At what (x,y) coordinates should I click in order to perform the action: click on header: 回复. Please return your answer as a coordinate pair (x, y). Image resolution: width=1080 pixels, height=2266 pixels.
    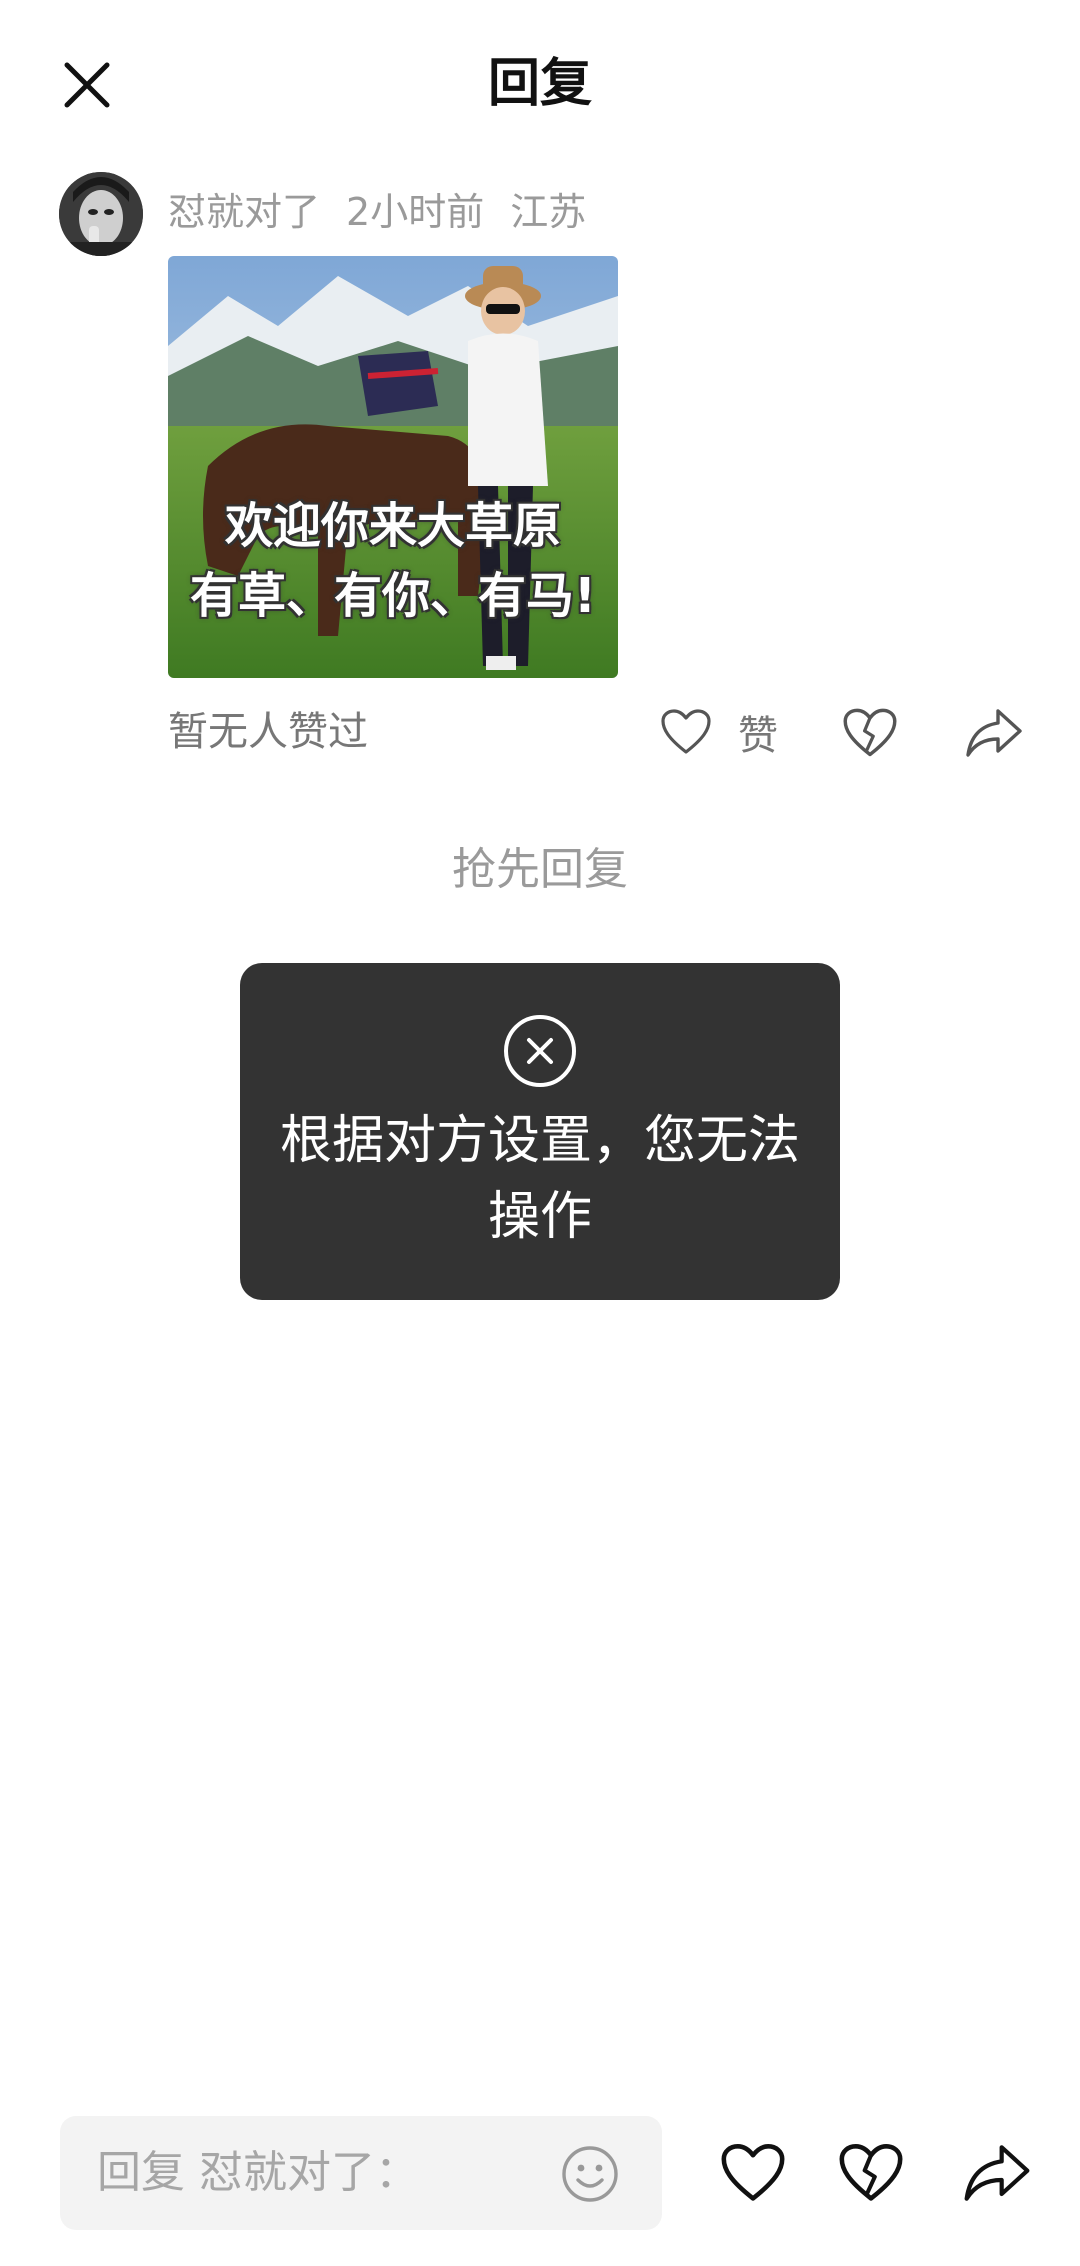
    Looking at the image, I should click on (540, 85).